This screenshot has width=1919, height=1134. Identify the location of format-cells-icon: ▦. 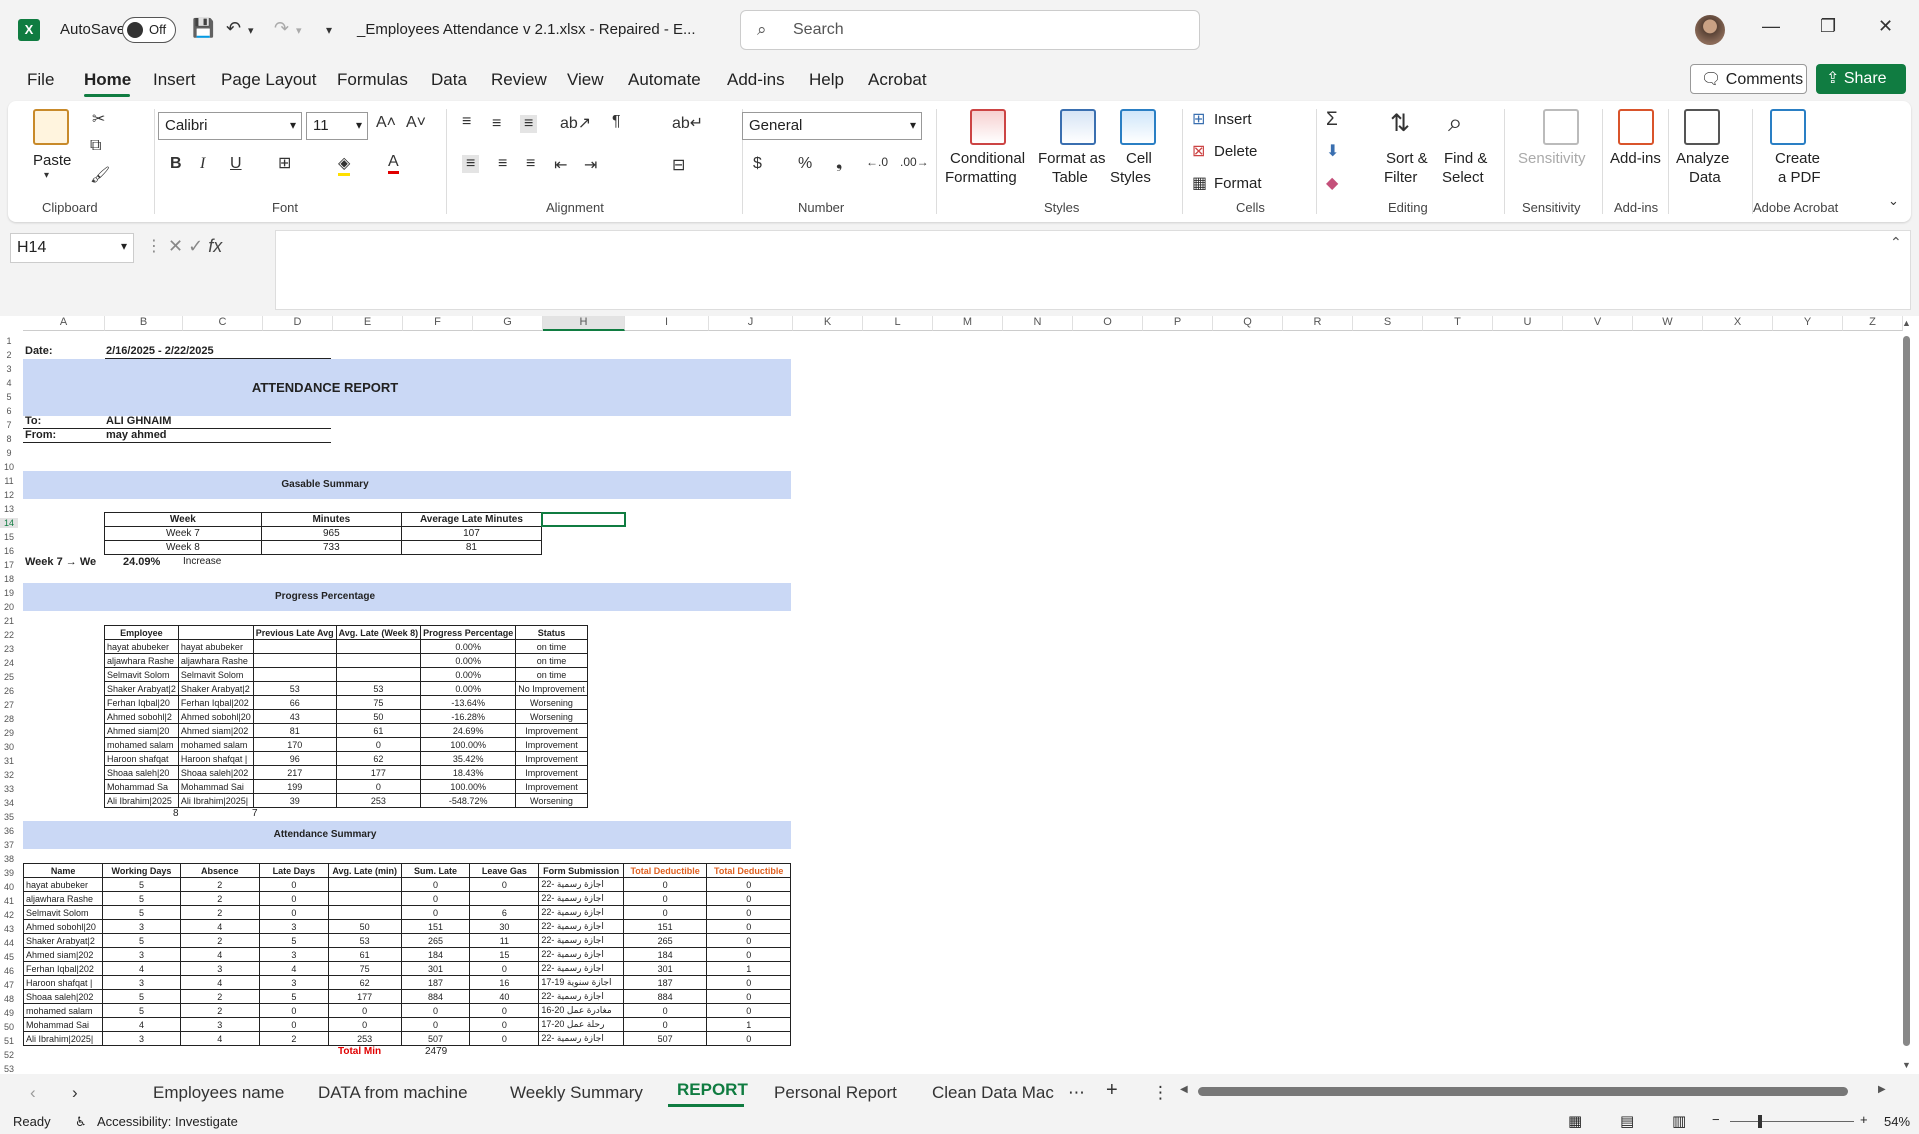
(1199, 183).